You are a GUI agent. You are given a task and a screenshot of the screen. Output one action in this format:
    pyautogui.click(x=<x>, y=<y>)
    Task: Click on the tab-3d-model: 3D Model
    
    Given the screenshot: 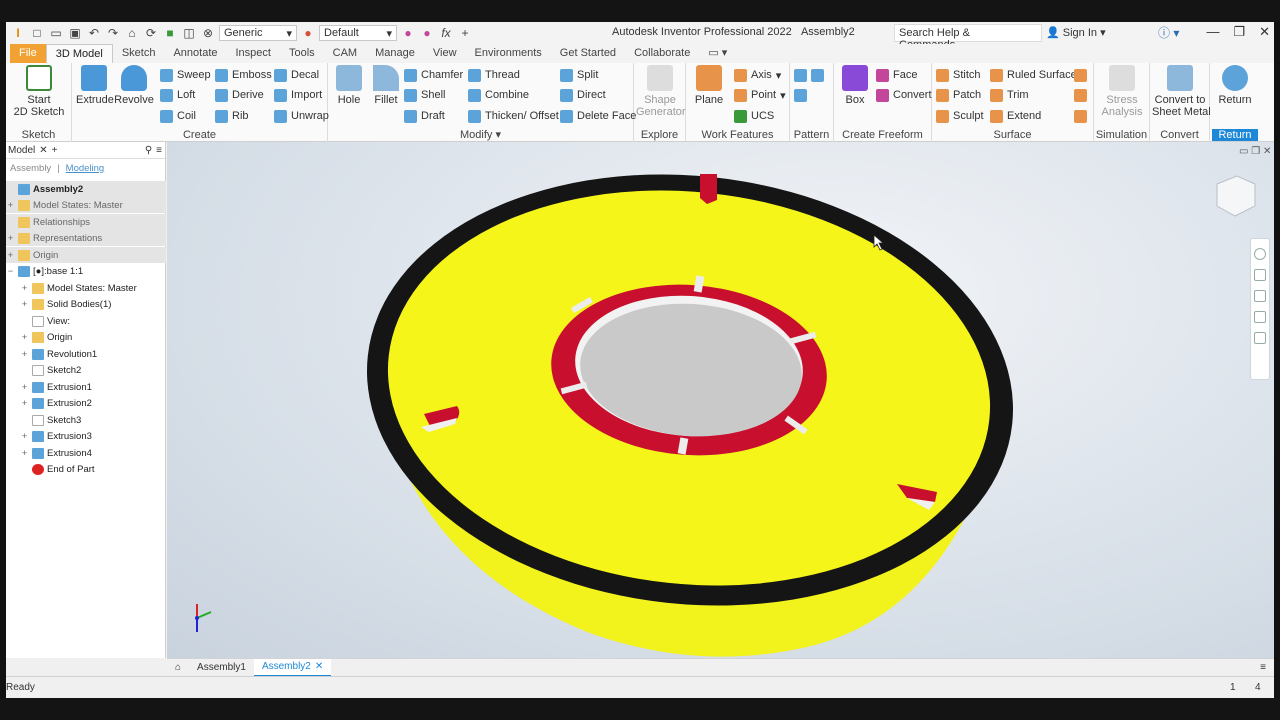 What is the action you would take?
    pyautogui.click(x=79, y=53)
    